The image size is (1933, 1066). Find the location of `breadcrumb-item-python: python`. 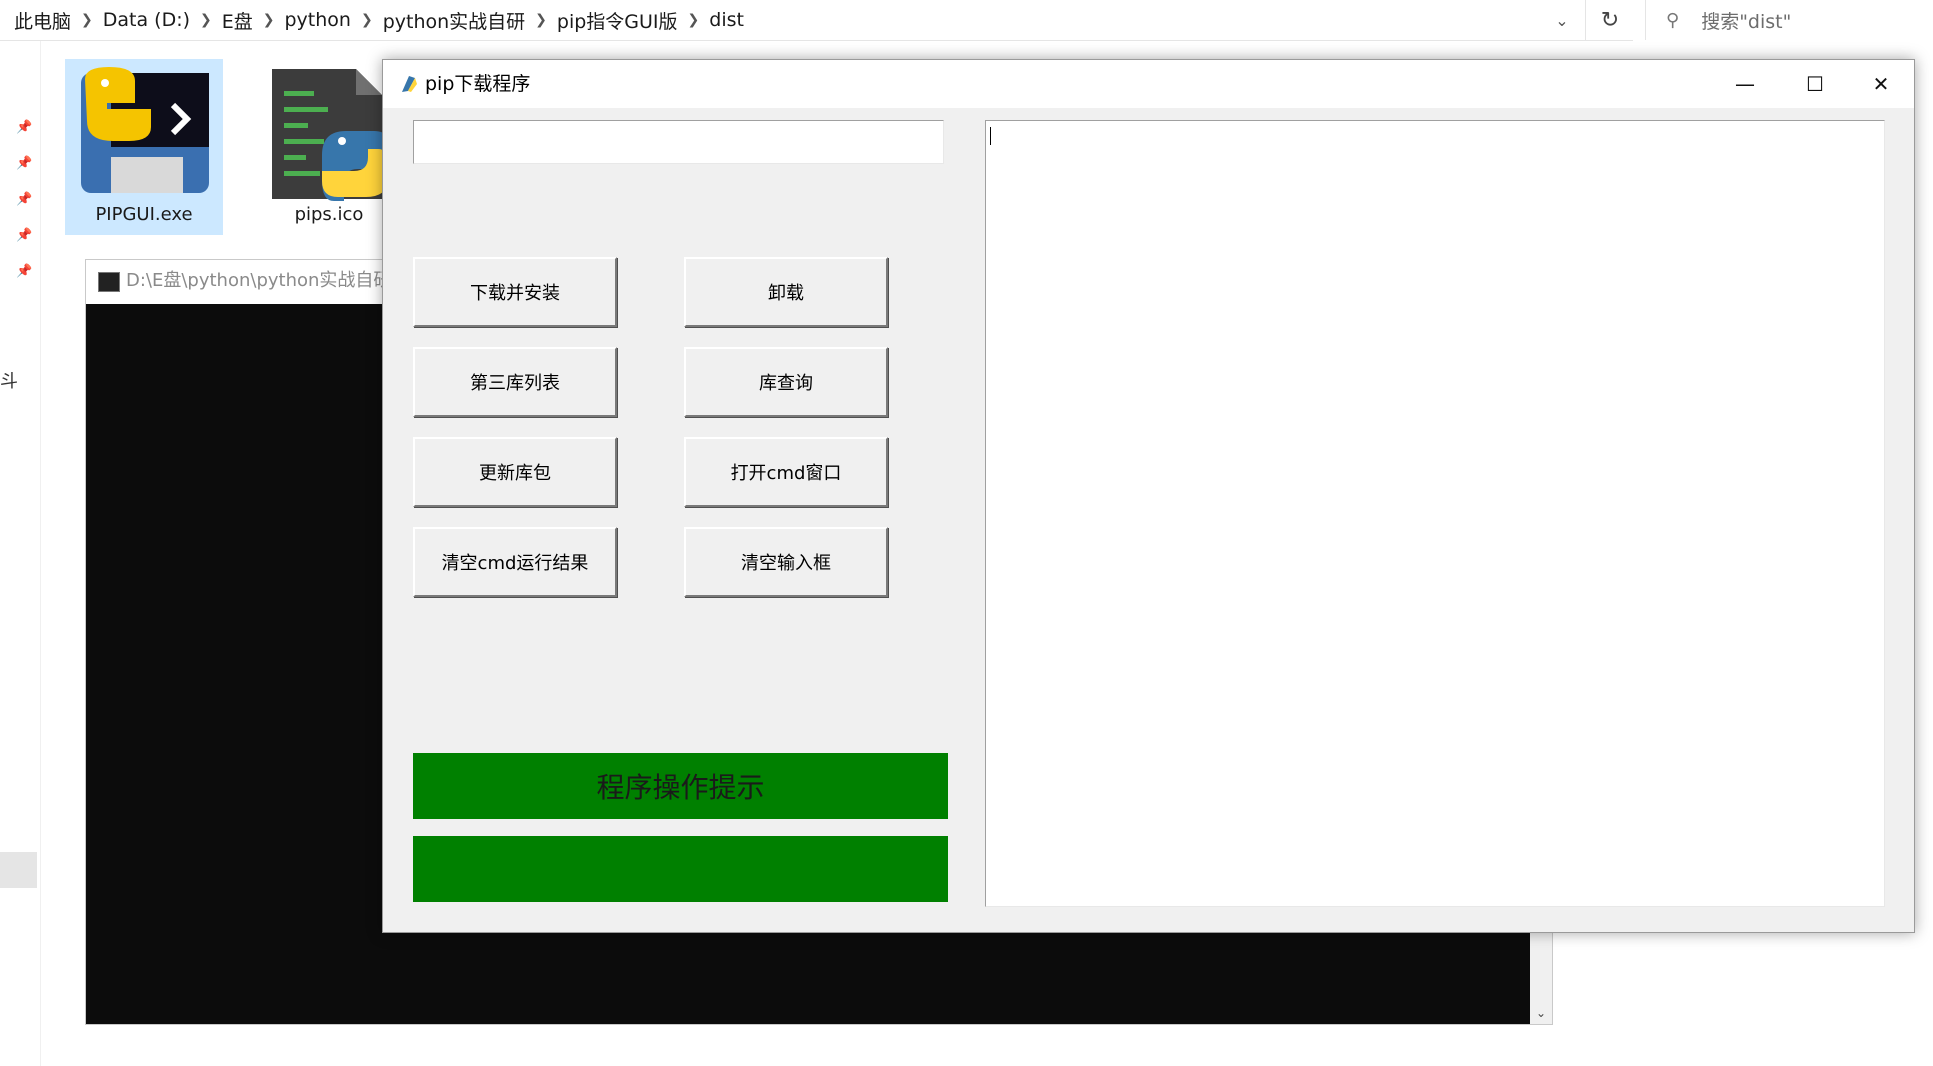

breadcrumb-item-python: python is located at coordinates (318, 20).